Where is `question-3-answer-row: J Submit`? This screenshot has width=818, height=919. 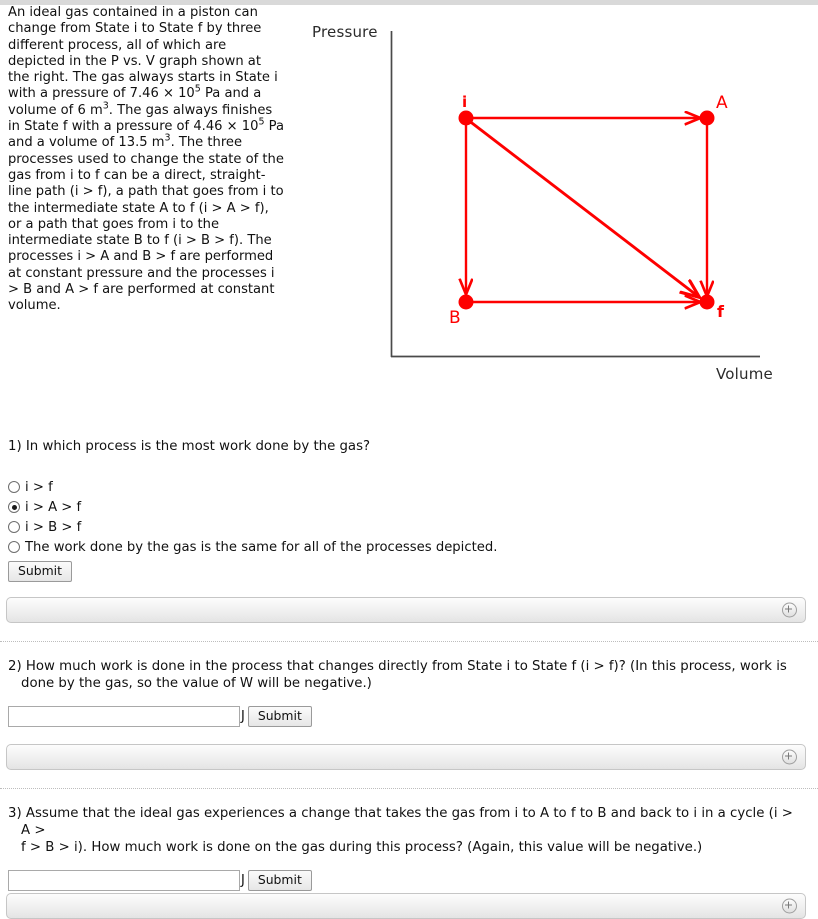
question-3-answer-row: J Submit is located at coordinates (413, 880).